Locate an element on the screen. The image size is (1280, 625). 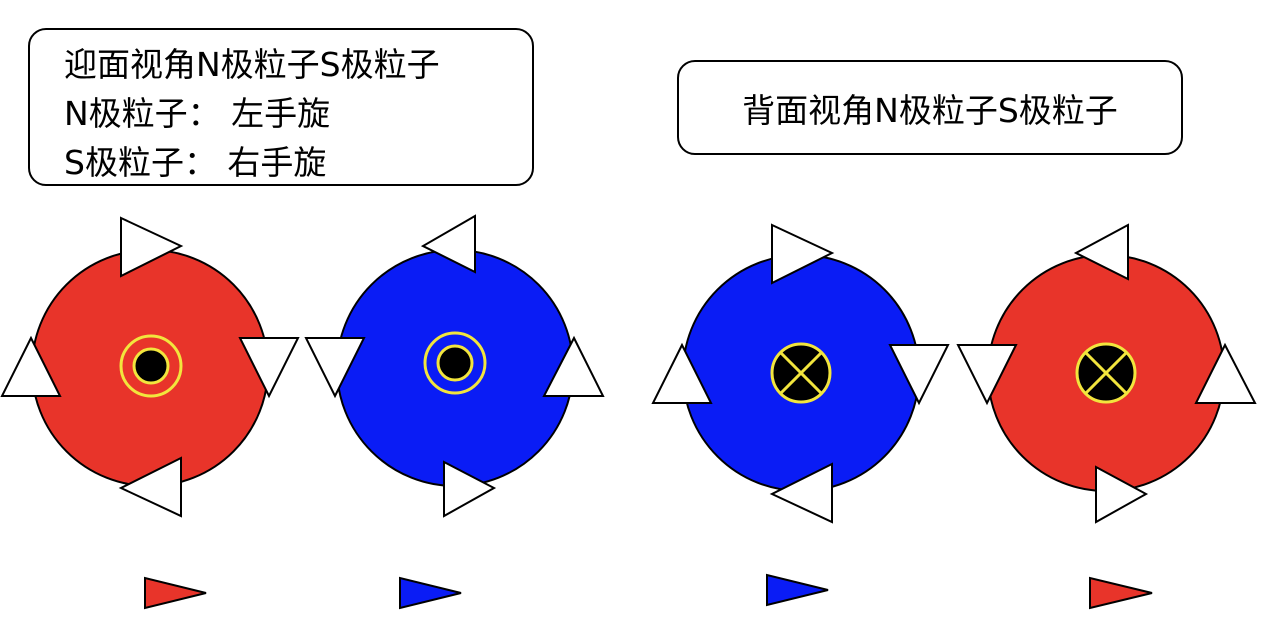
particle-back-n-blue is located at coordinates (800, 373).